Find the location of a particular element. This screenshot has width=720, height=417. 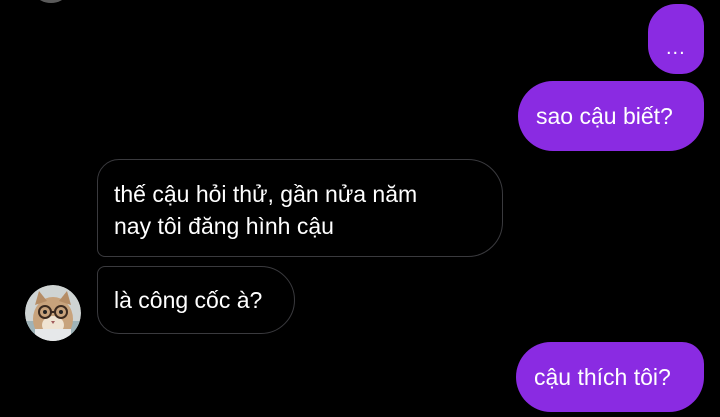

message-text-line: nay tôi đăng hình cậu is located at coordinates (224, 226).